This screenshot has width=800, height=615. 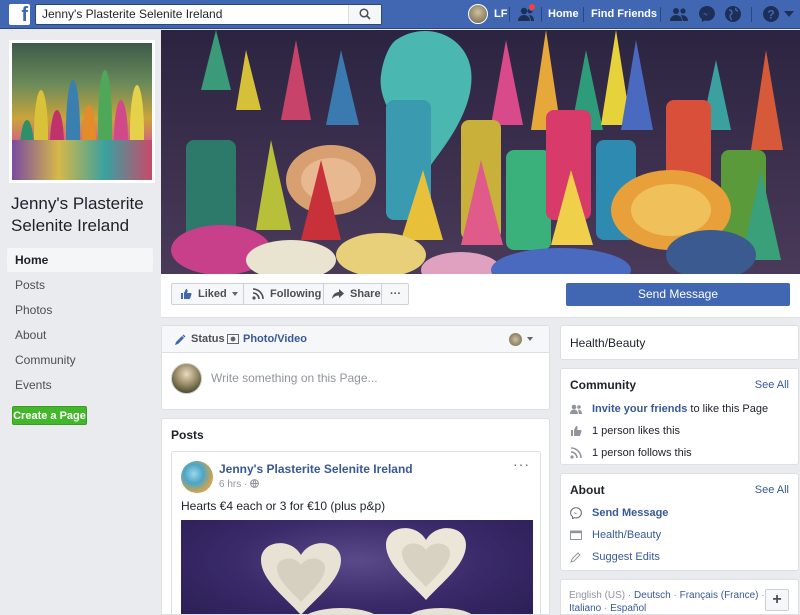 I want to click on about-heading: About, so click(x=587, y=490).